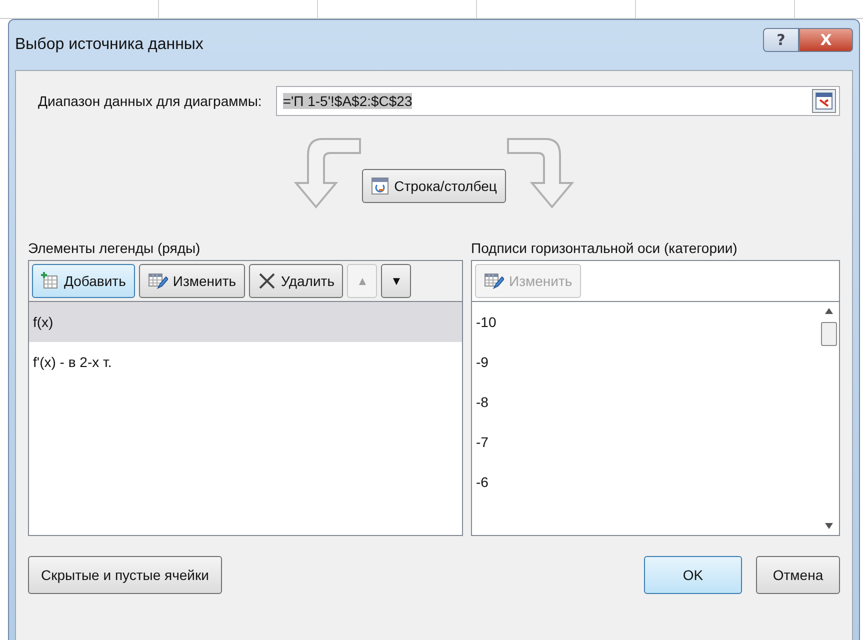 The height and width of the screenshot is (640, 863). Describe the element at coordinates (824, 101) in the screenshot. I see `collapse-dialog-icon` at that location.